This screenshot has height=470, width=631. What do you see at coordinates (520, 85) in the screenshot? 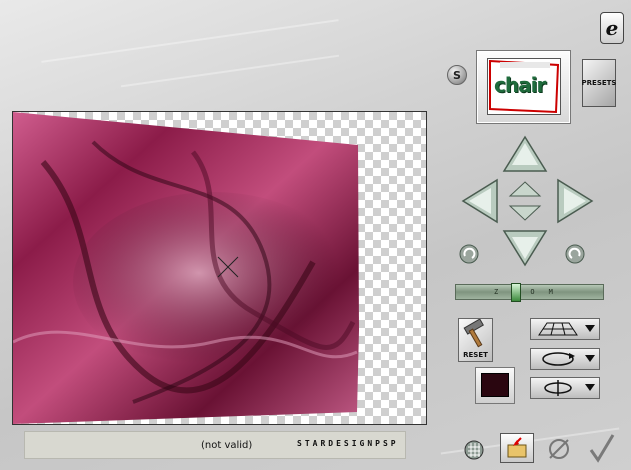
I see `thumbnail-text: chair` at bounding box center [520, 85].